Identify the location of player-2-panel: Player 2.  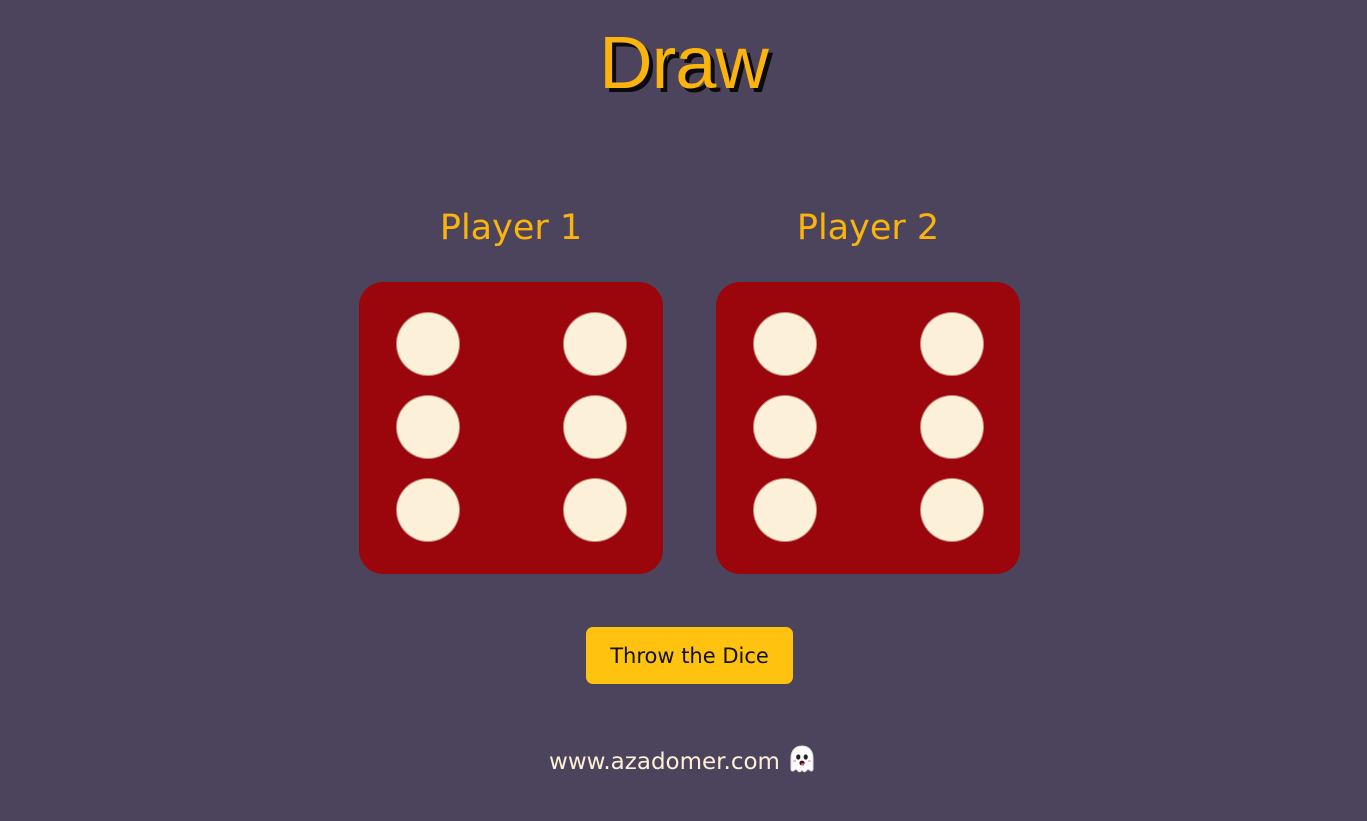
(868, 387).